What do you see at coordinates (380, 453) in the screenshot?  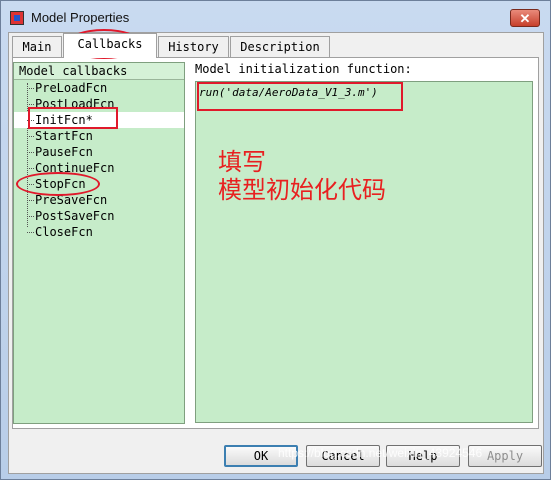 I see `watermark: https://blog.csdn.net/weixin_43924546` at bounding box center [380, 453].